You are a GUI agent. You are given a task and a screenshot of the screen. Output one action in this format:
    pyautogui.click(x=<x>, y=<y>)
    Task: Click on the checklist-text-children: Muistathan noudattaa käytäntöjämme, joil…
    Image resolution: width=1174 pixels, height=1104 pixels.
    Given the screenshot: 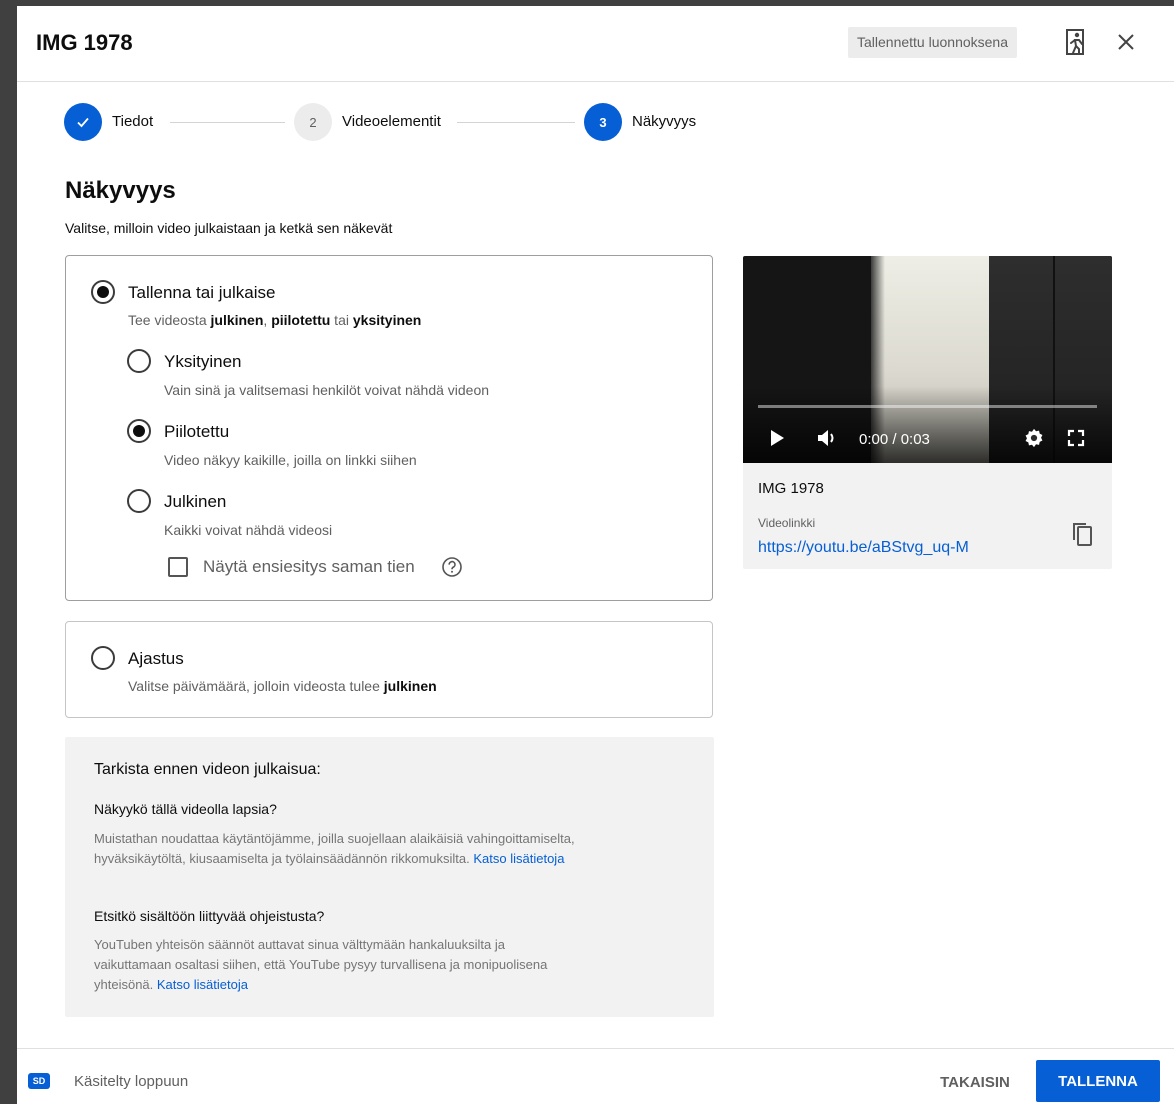 What is the action you would take?
    pyautogui.click(x=334, y=848)
    